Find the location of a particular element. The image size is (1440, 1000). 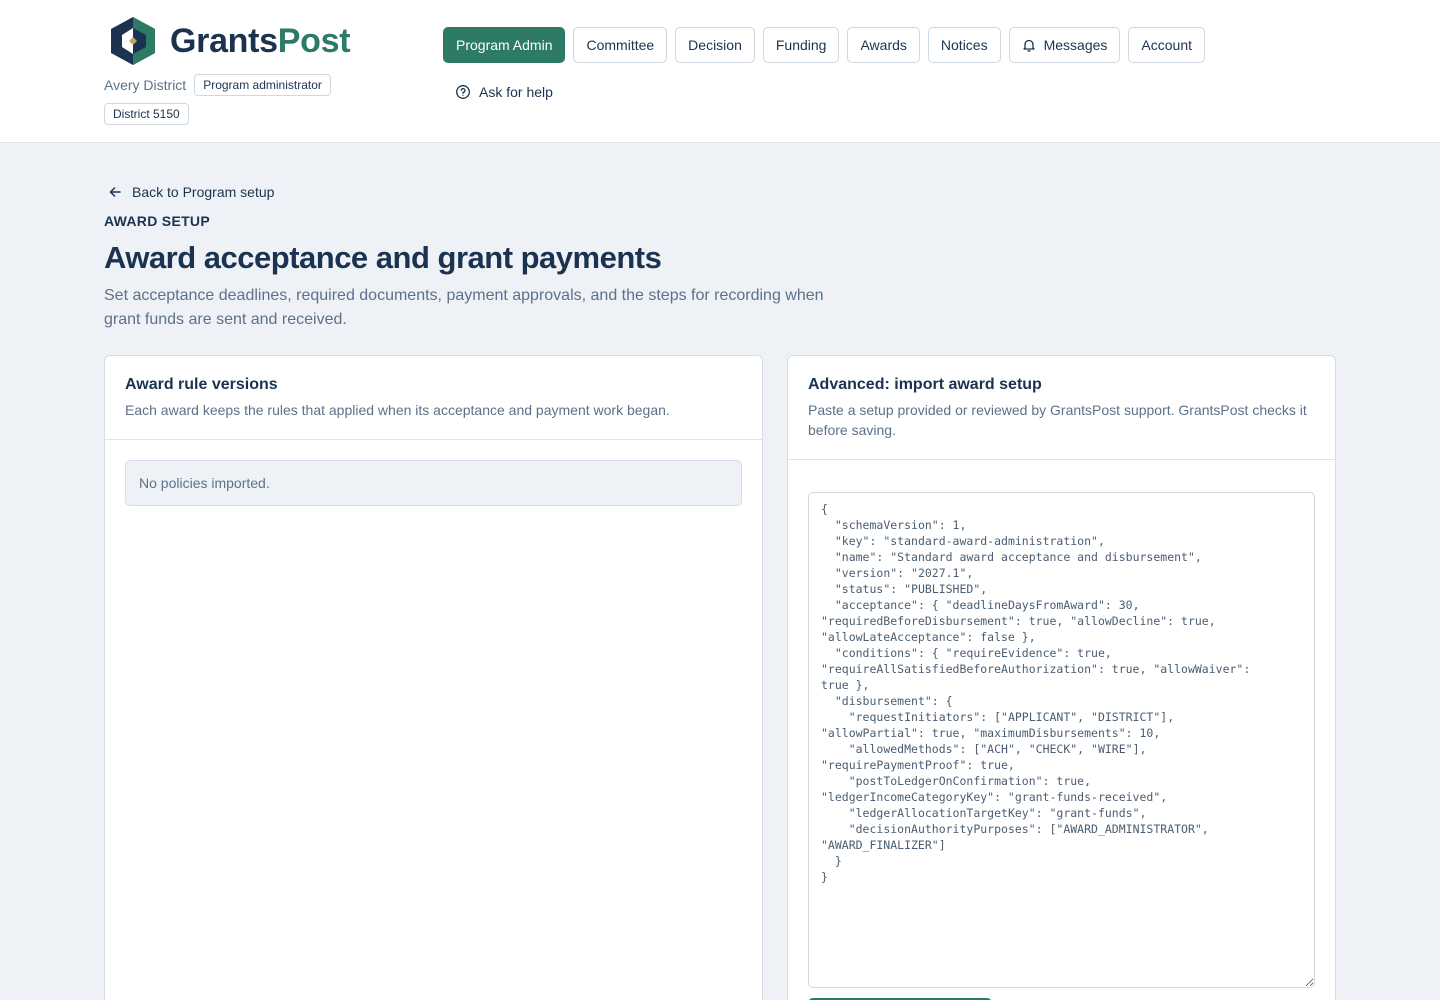

role-badge: Program administrator is located at coordinates (262, 85).